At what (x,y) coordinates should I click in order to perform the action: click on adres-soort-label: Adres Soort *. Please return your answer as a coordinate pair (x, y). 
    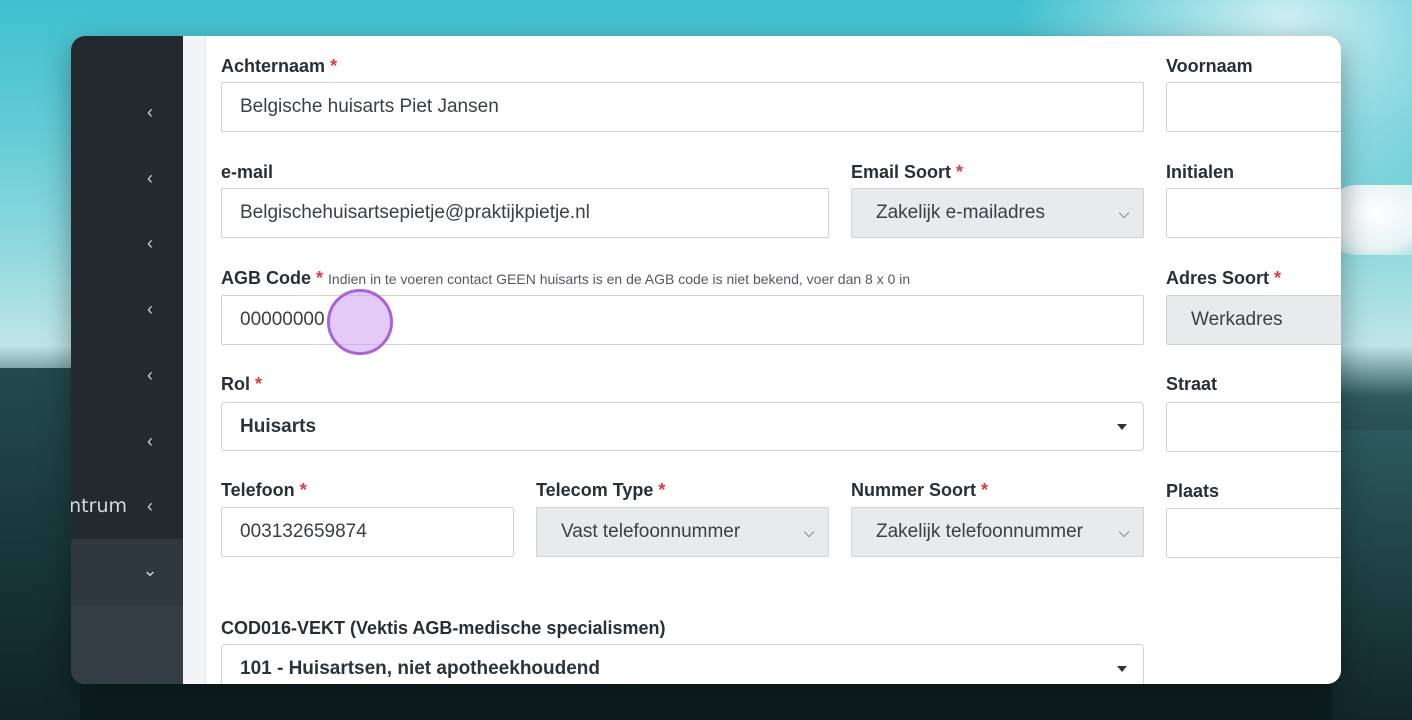
    Looking at the image, I should click on (1224, 278).